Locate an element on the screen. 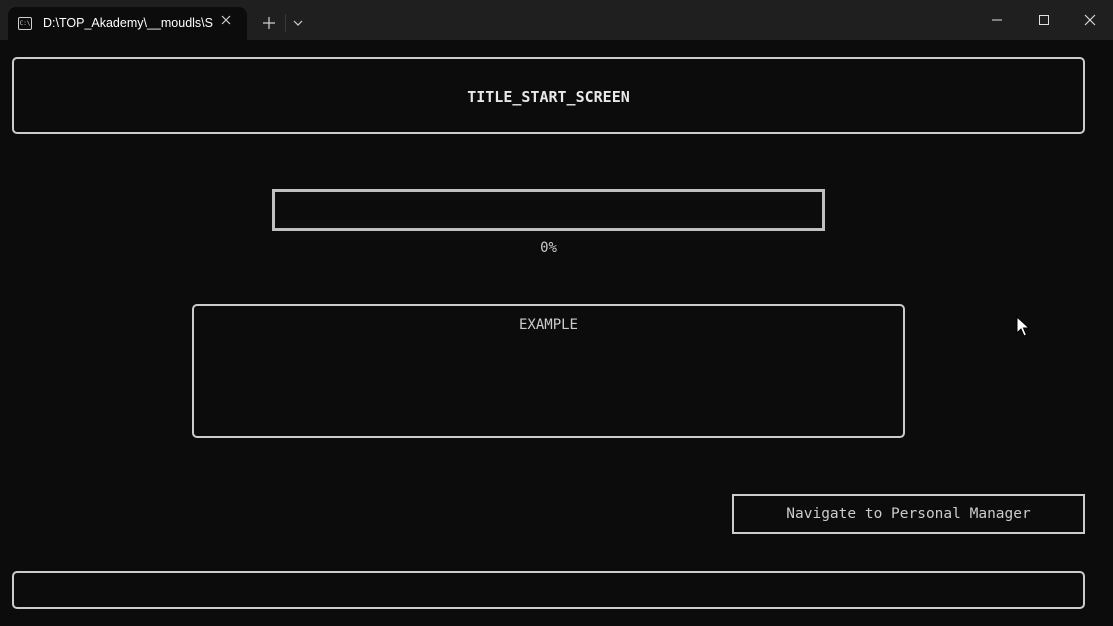 Image resolution: width=1113 pixels, height=626 pixels. window-titlebar: C:\ D:\TOP_Akademy\__moudls\S is located at coordinates (556, 20).